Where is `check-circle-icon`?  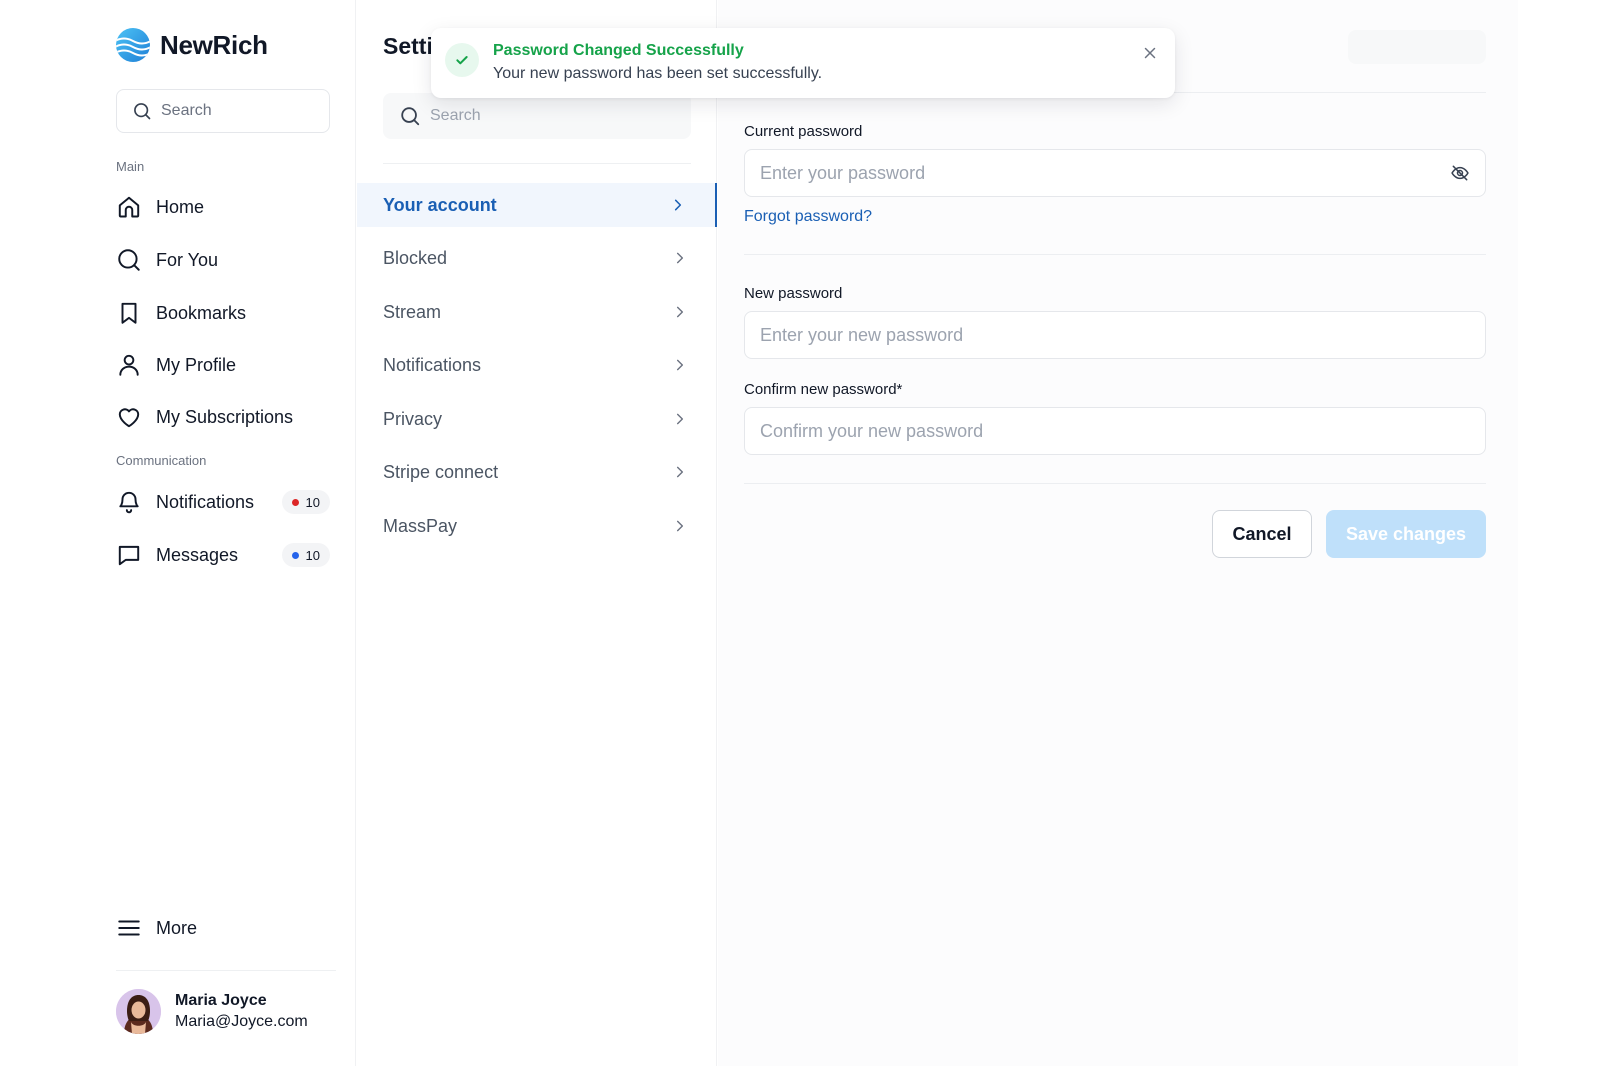
check-circle-icon is located at coordinates (462, 60).